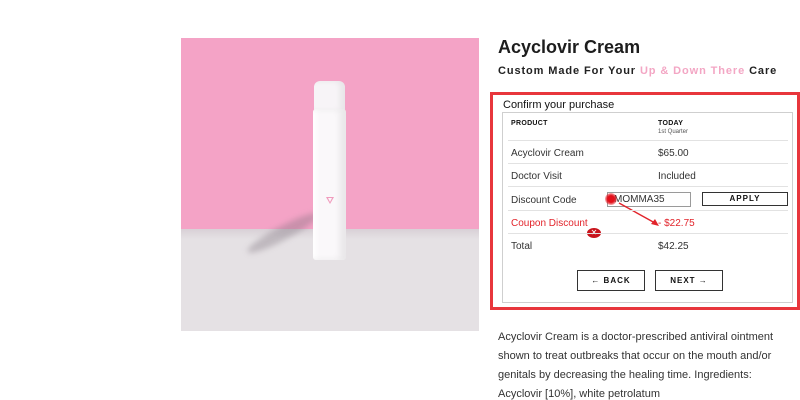 The height and width of the screenshot is (400, 800). I want to click on coupon-discount-value: - $22.75, so click(676, 223).